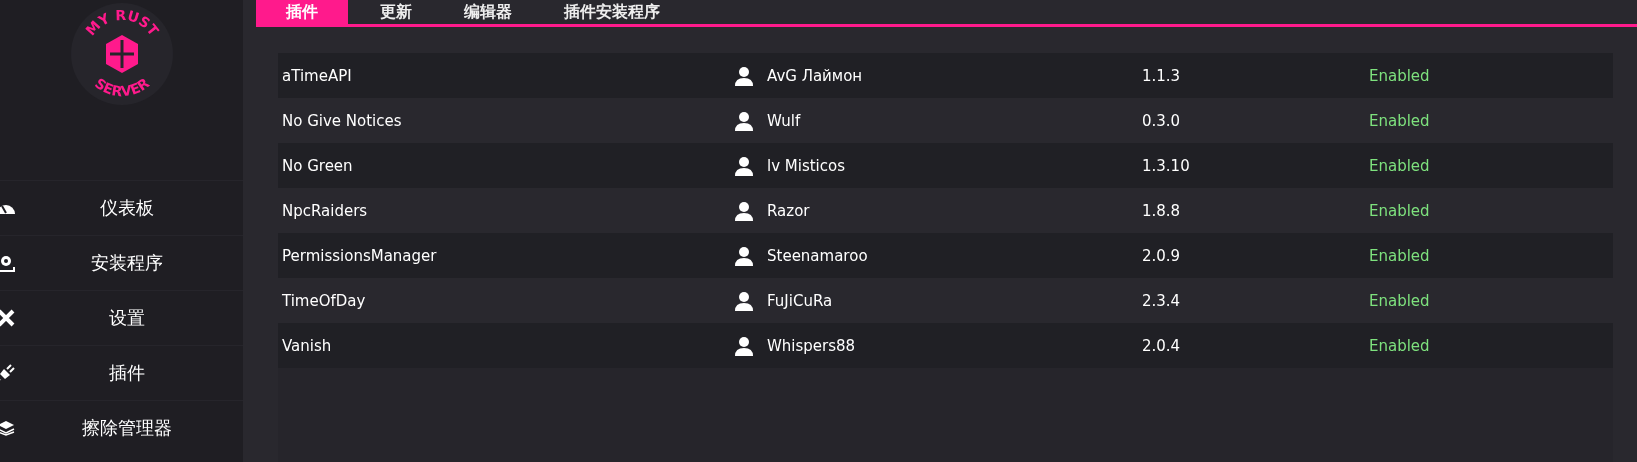 Image resolution: width=1637 pixels, height=462 pixels. Describe the element at coordinates (1162, 345) in the screenshot. I see `version-text: 2.0.4` at that location.